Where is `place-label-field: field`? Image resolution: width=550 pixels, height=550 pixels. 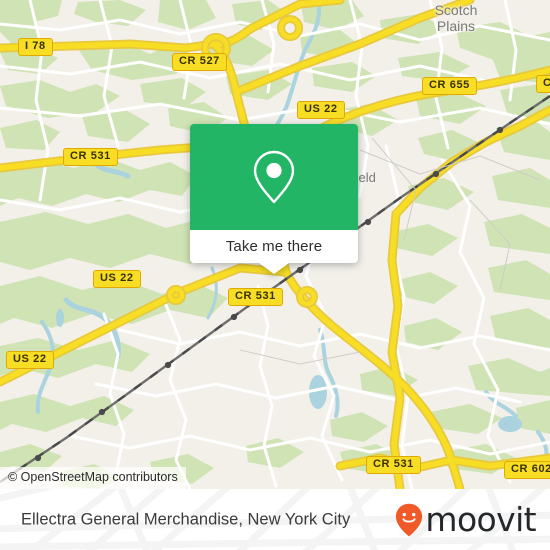
place-label-field: field is located at coordinates (364, 177).